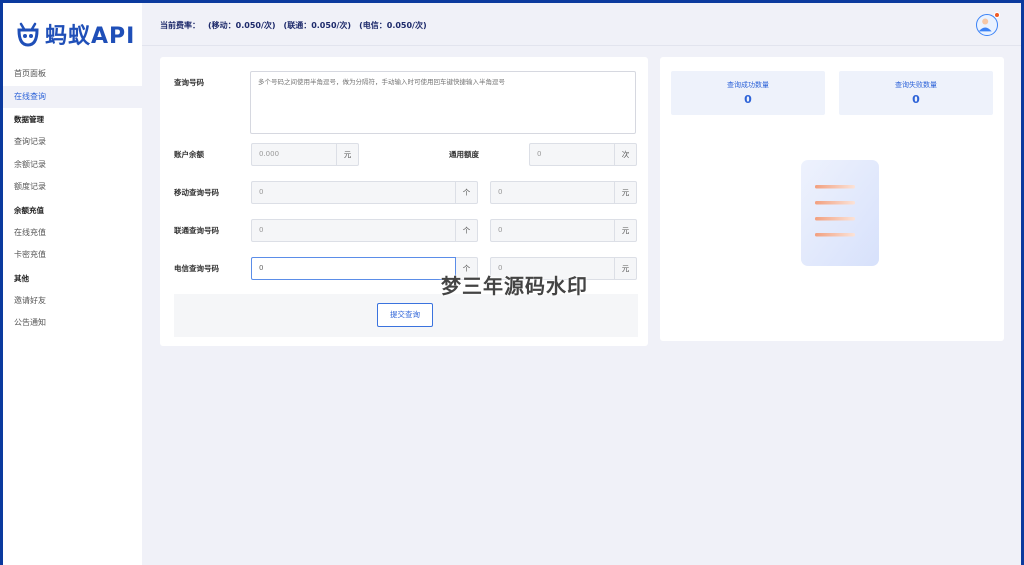 This screenshot has height=565, width=1024. I want to click on mobile-cost-input: 0, so click(552, 192).